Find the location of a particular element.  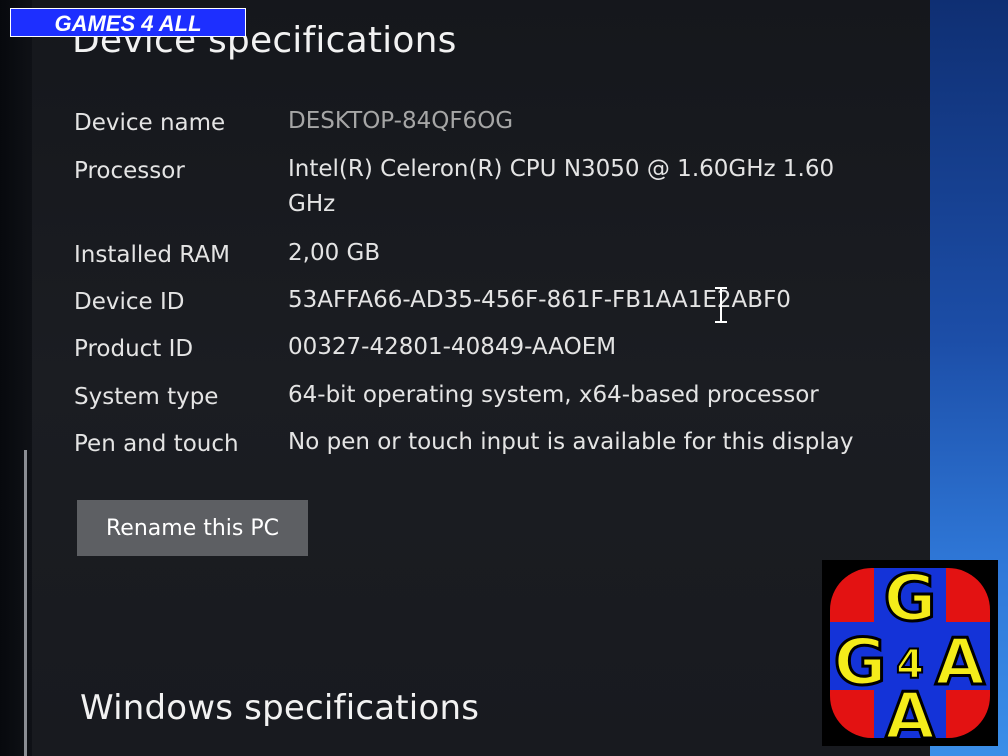

spec-label: Installed RAM is located at coordinates (152, 255).